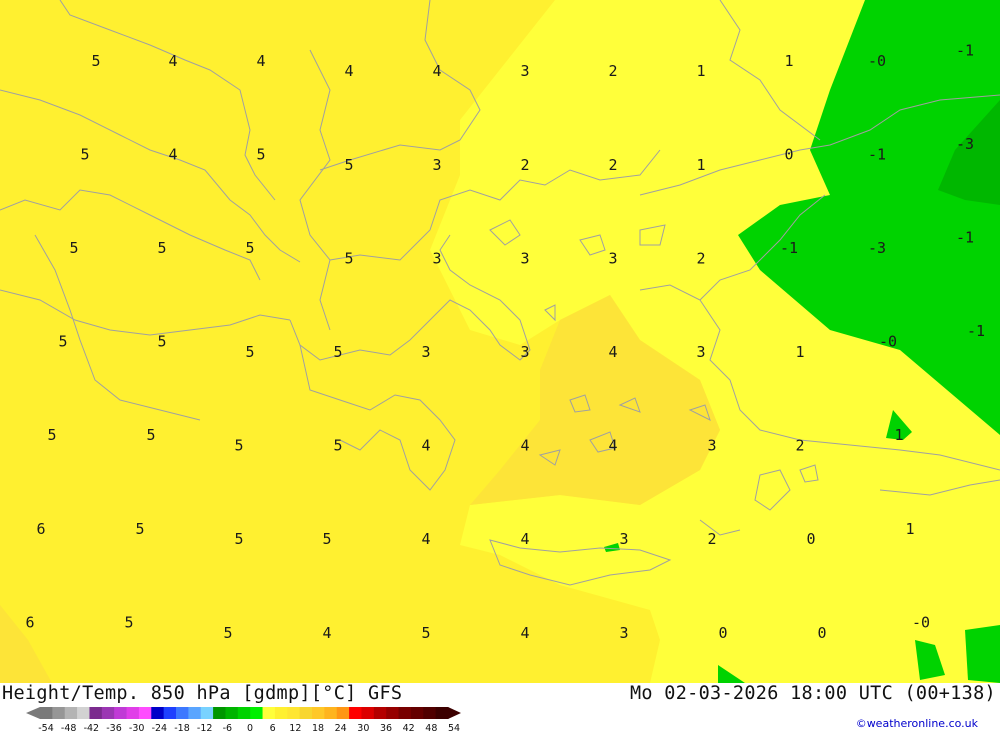  What do you see at coordinates (29, 622) in the screenshot?
I see `temperature-label: 6` at bounding box center [29, 622].